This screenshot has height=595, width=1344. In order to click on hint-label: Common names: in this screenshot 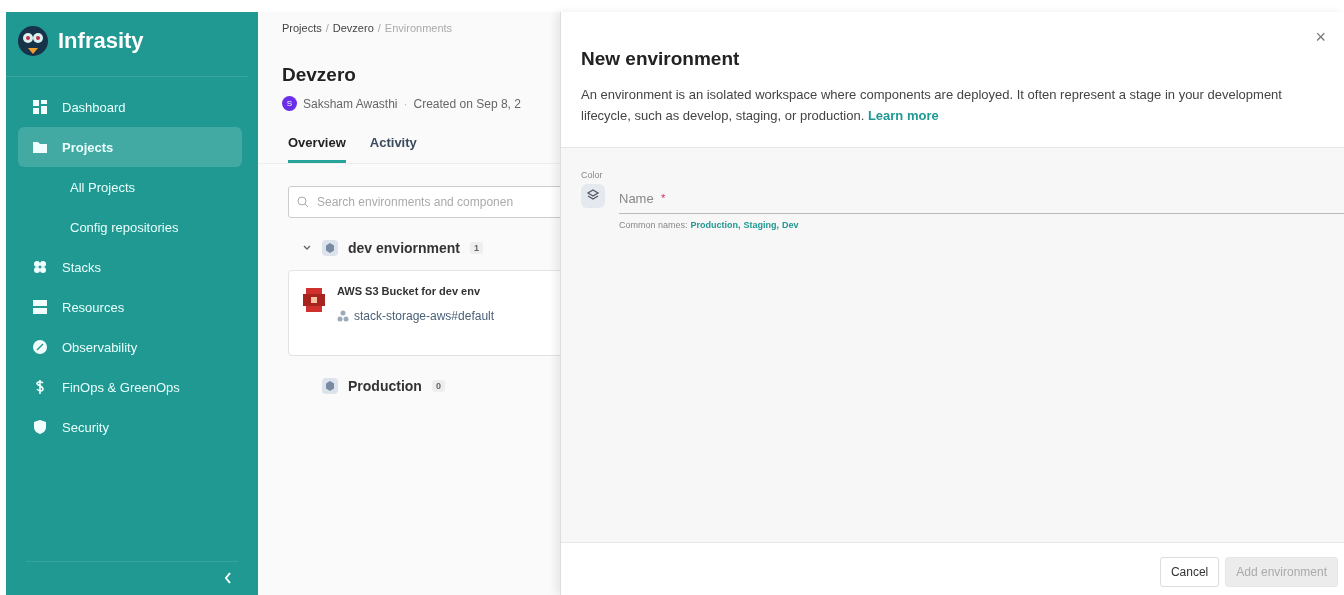, I will do `click(653, 224)`.